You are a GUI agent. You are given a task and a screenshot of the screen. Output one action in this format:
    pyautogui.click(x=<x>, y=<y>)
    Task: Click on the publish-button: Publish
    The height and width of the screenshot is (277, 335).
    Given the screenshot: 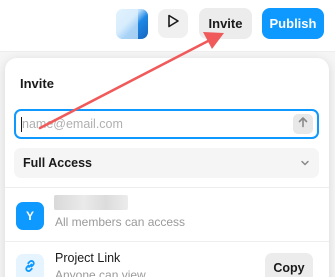 What is the action you would take?
    pyautogui.click(x=293, y=23)
    